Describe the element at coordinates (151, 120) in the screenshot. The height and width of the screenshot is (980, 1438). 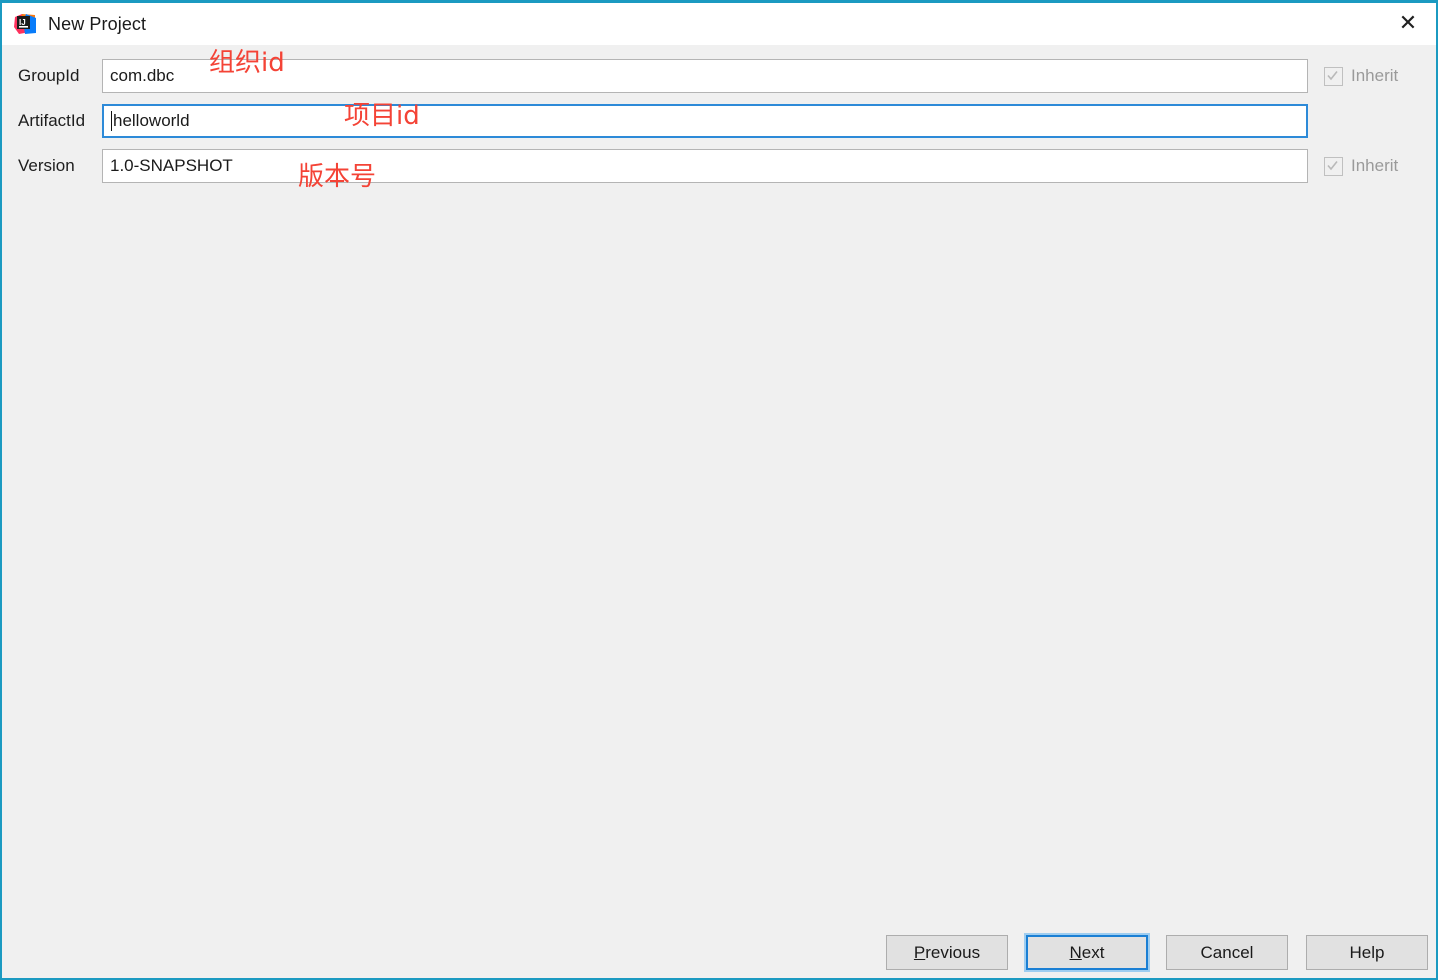
I see `artifactid-value: helloworld` at that location.